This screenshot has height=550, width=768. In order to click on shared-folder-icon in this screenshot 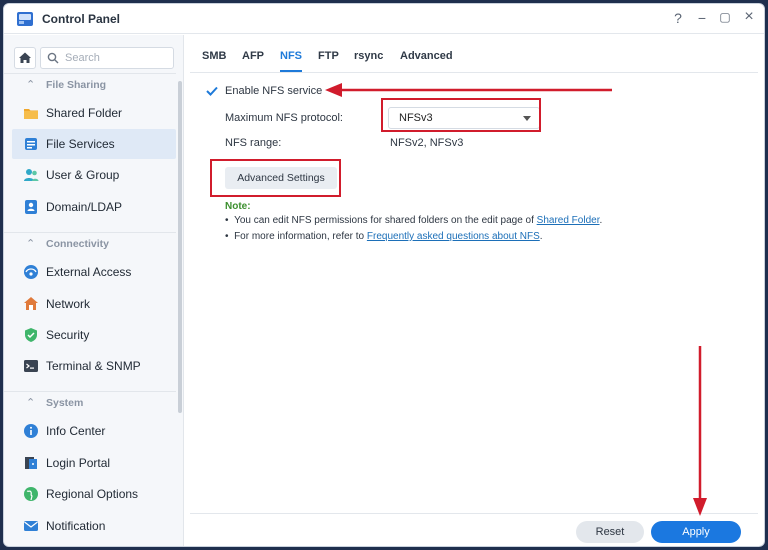, I will do `click(31, 114)`.